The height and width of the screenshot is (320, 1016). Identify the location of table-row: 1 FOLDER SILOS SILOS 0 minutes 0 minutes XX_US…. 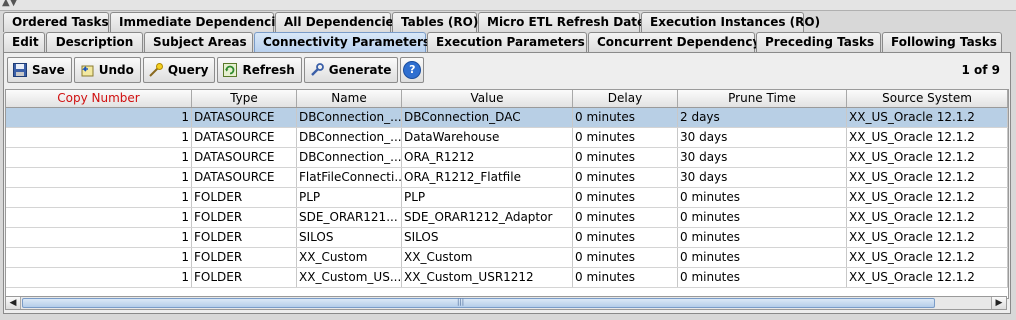
(507, 238).